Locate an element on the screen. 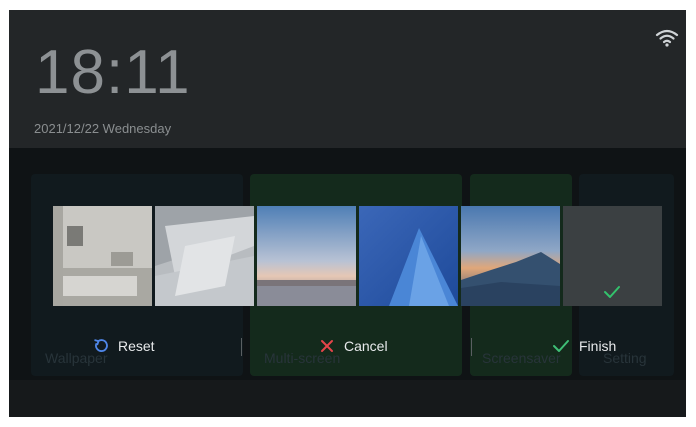  cancel-button: Cancel is located at coordinates (353, 346).